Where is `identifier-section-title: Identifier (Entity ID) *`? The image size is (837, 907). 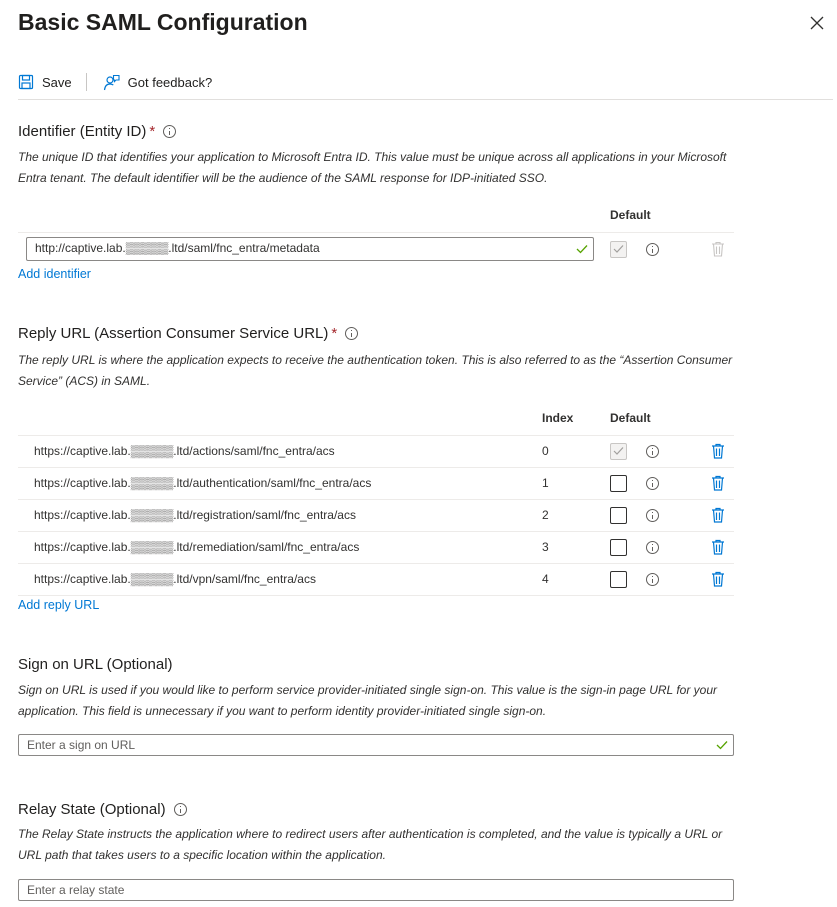 identifier-section-title: Identifier (Entity ID) * is located at coordinates (97, 131).